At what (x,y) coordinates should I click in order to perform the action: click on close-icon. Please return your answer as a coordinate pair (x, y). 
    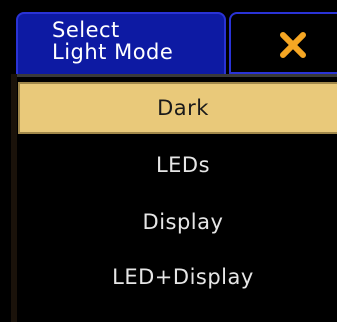
    Looking at the image, I should click on (293, 45).